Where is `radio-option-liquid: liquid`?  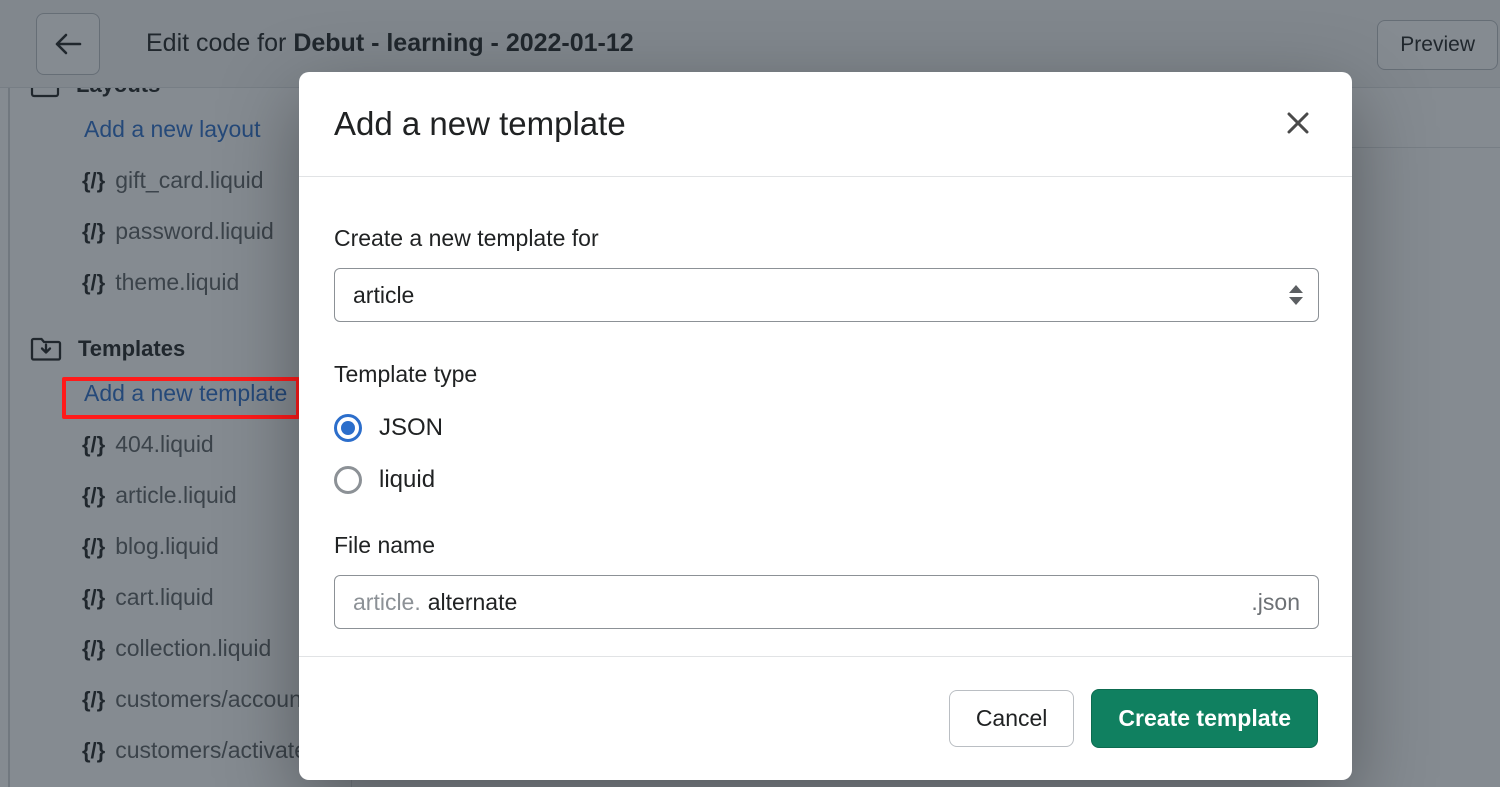
radio-option-liquid: liquid is located at coordinates (825, 480).